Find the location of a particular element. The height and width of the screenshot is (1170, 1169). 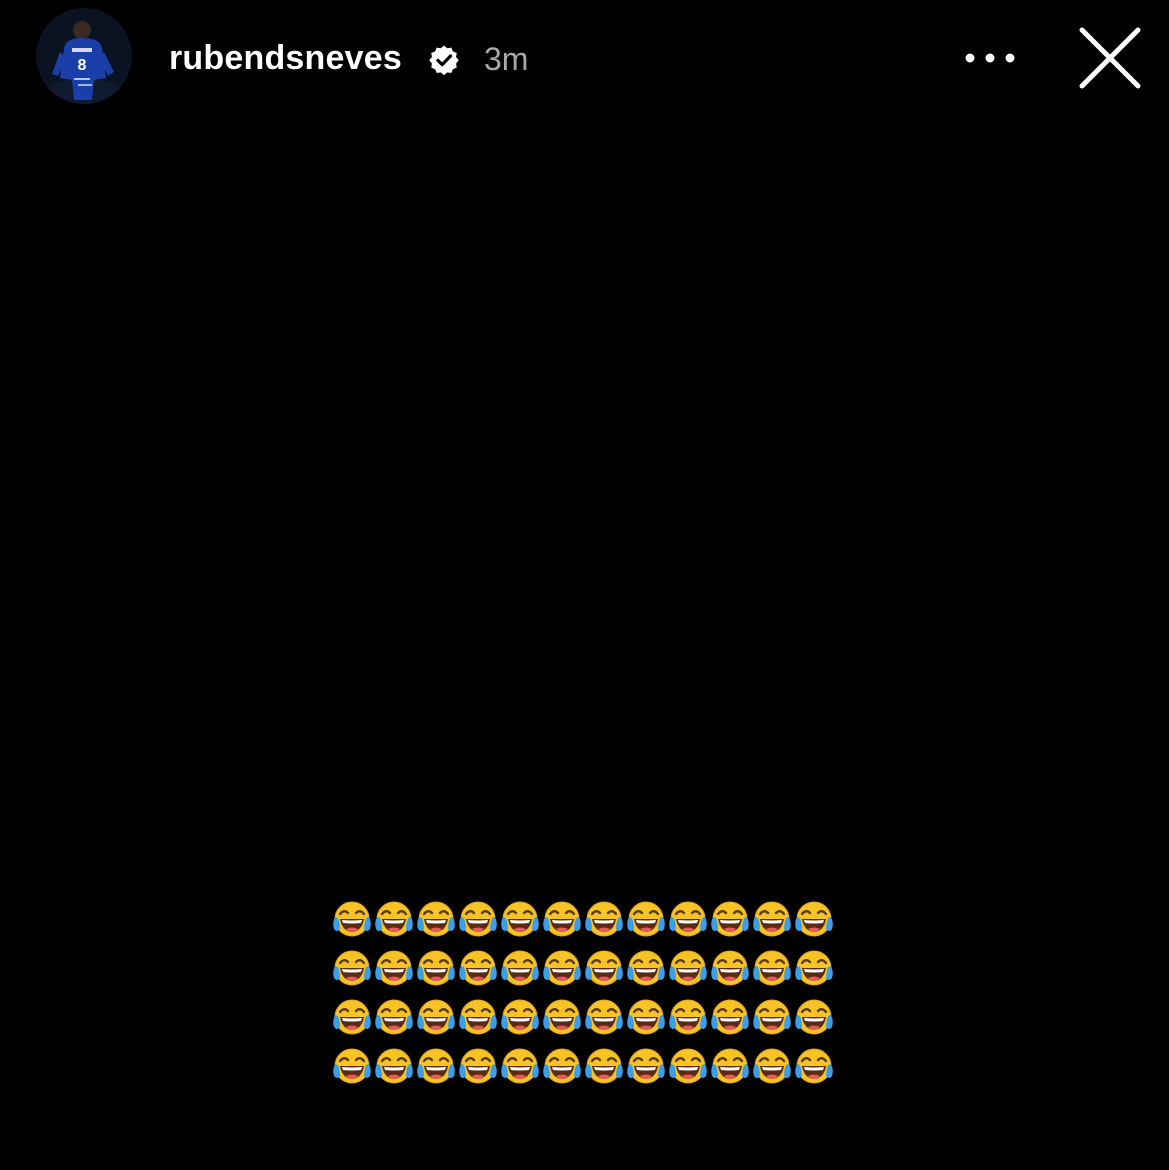

more-horizontal-icon is located at coordinates (990, 58).